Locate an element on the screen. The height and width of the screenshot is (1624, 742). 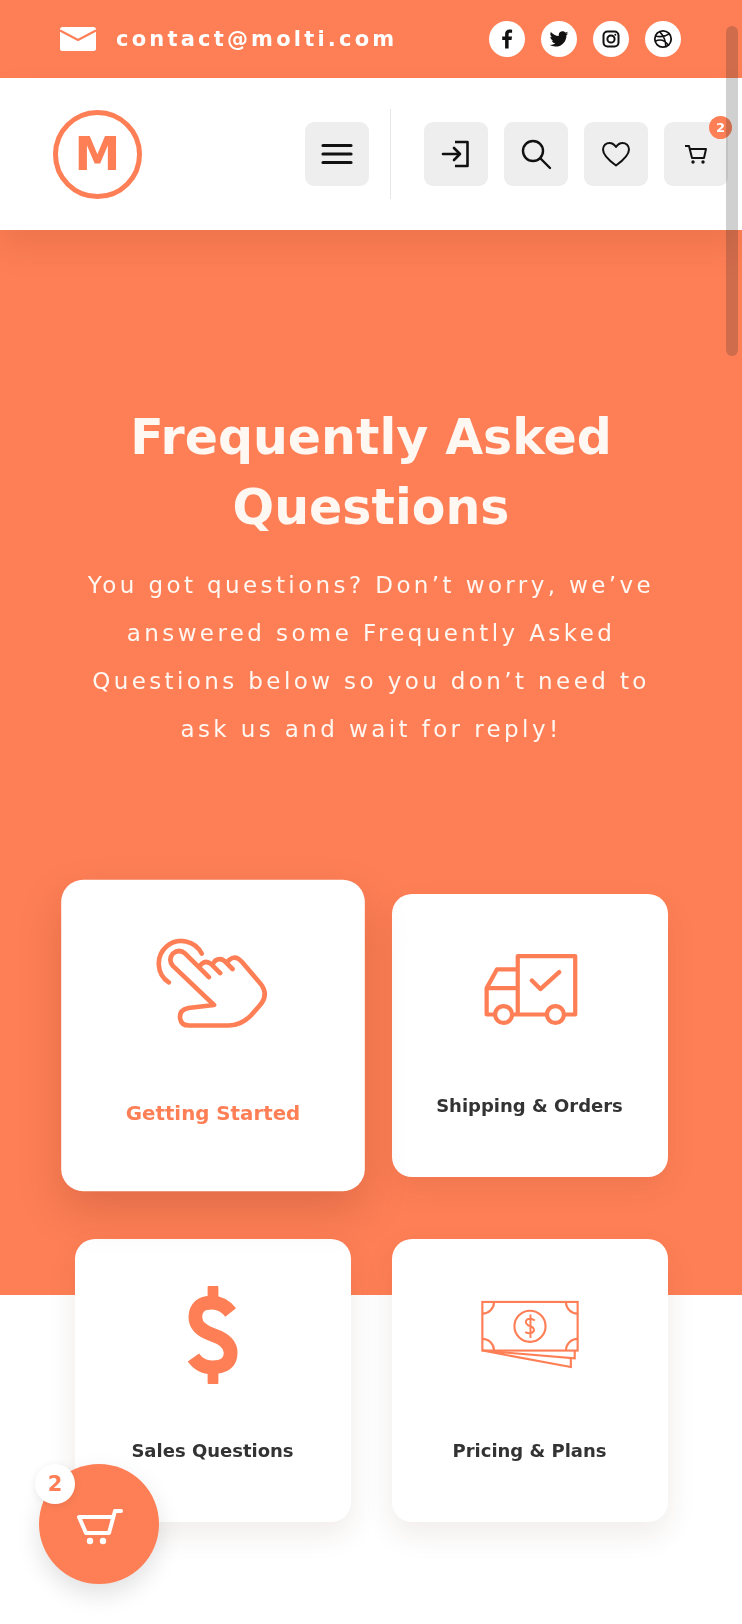
search-icon is located at coordinates (536, 154).